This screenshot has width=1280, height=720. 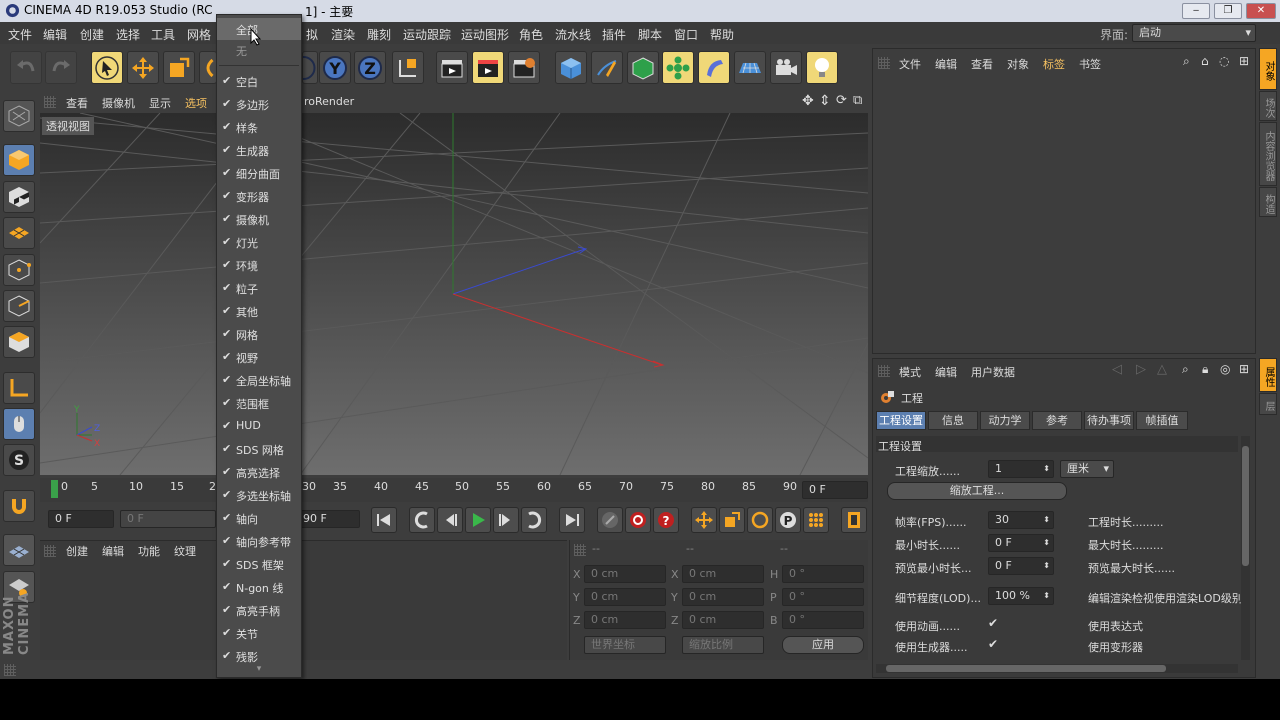 What do you see at coordinates (506, 520) in the screenshot?
I see `next-frame-button` at bounding box center [506, 520].